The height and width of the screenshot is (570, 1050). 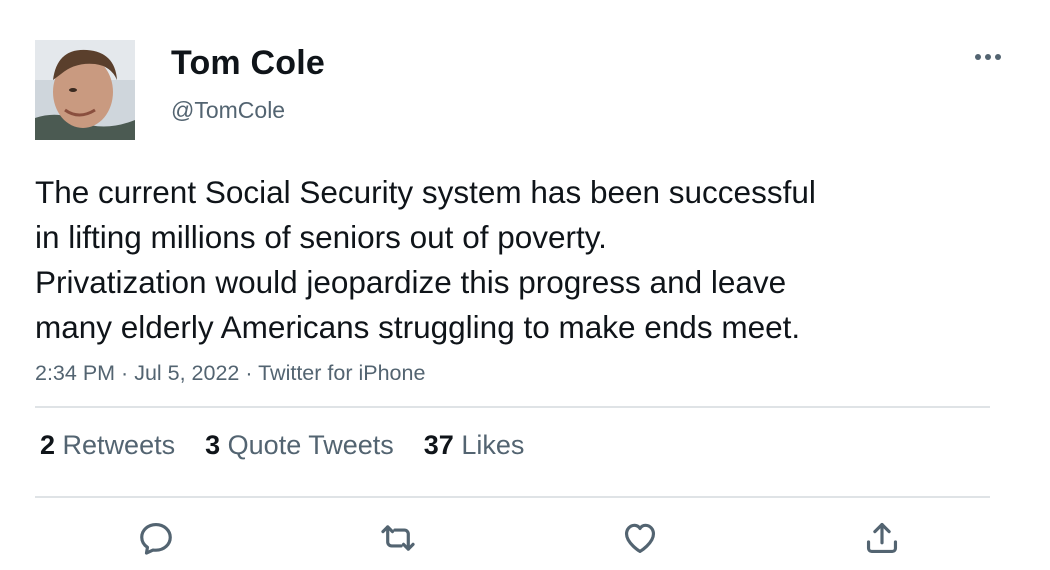 I want to click on like-button, so click(x=640, y=538).